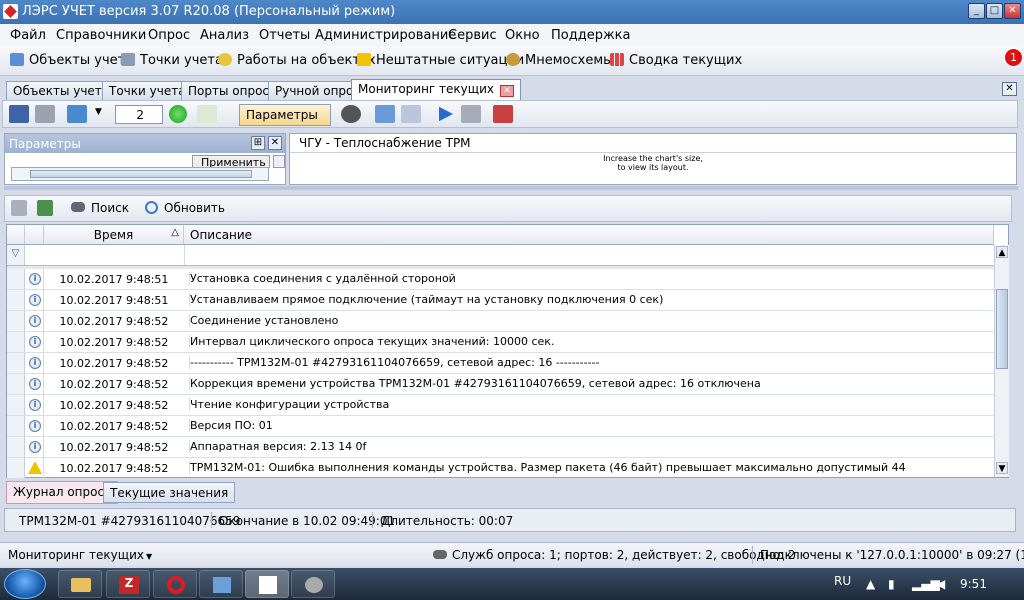  Describe the element at coordinates (221, 584) in the screenshot. I see `taskbar-app` at that location.